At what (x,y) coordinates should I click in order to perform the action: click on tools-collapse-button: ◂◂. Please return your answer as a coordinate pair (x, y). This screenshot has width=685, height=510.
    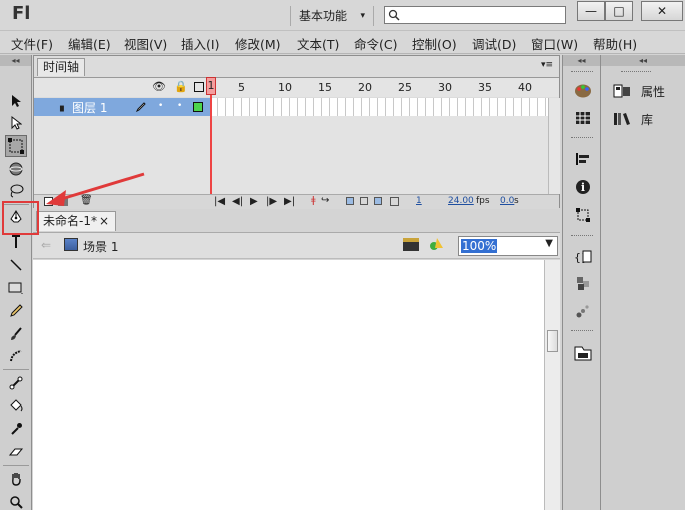
    Looking at the image, I should click on (15, 60).